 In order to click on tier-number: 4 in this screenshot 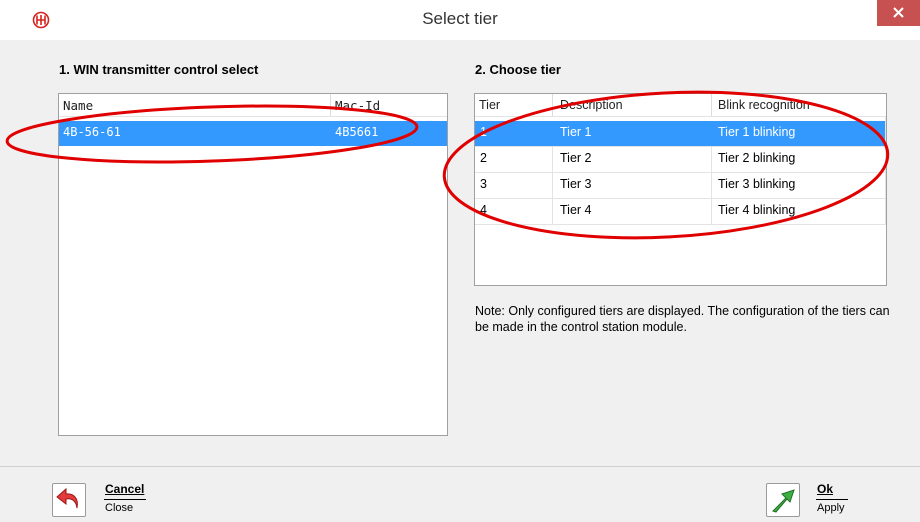, I will do `click(483, 210)`.